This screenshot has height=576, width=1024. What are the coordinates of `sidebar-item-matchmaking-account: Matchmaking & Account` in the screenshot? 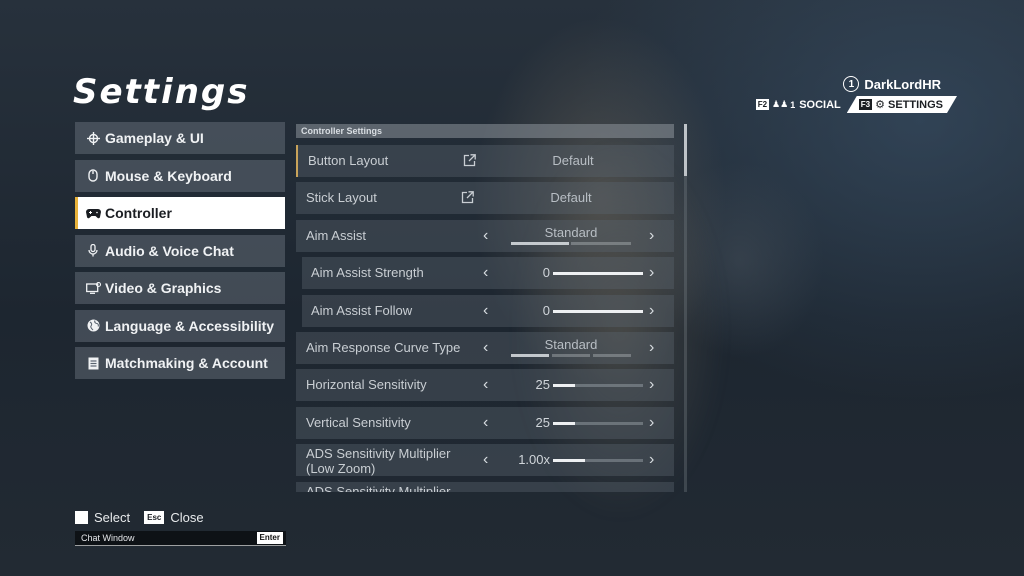 It's located at (180, 363).